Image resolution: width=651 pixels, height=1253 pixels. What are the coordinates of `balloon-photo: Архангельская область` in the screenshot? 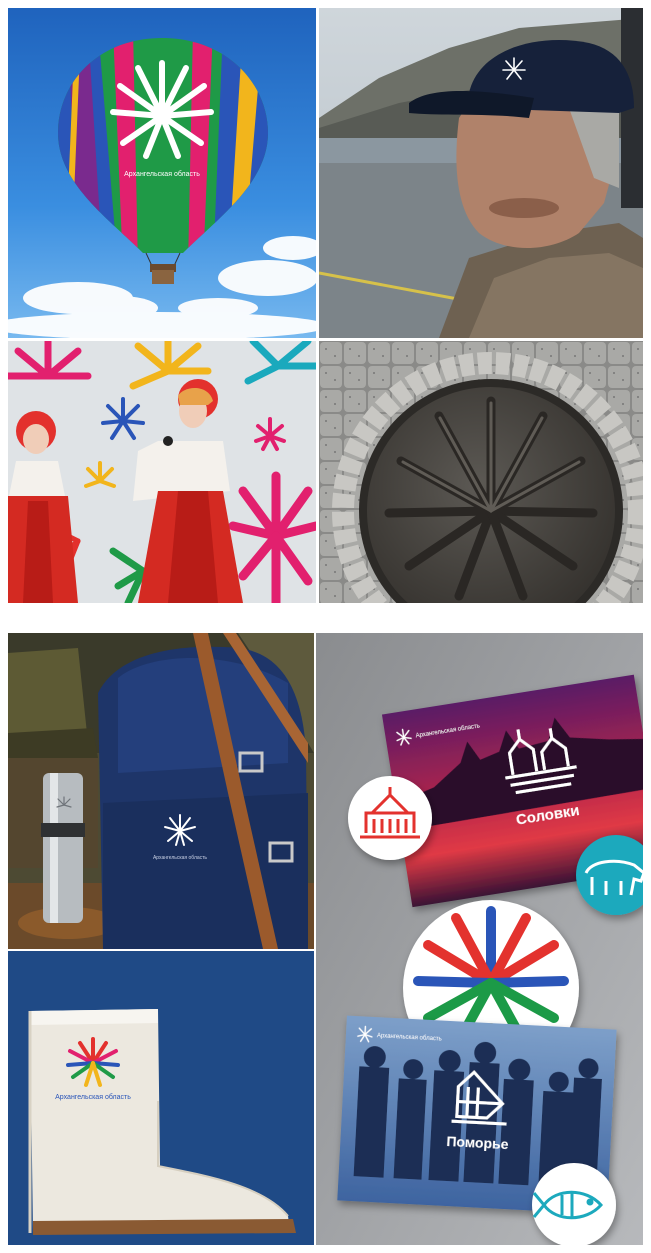 It's located at (162, 173).